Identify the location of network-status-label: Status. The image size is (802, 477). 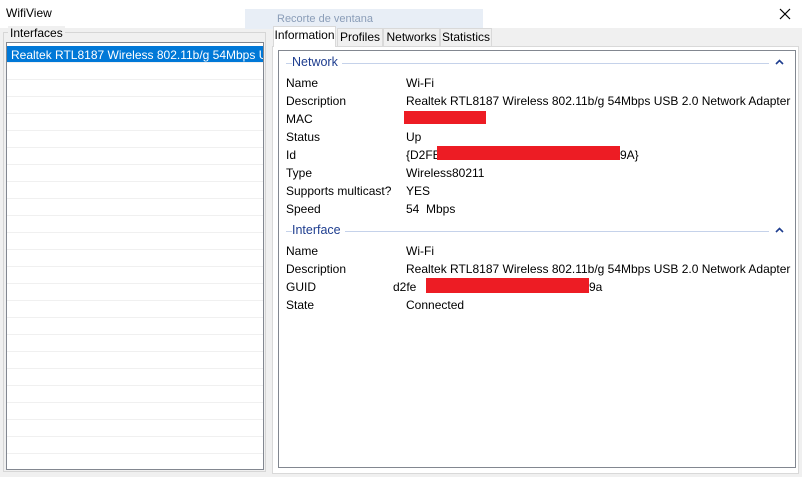
(303, 137).